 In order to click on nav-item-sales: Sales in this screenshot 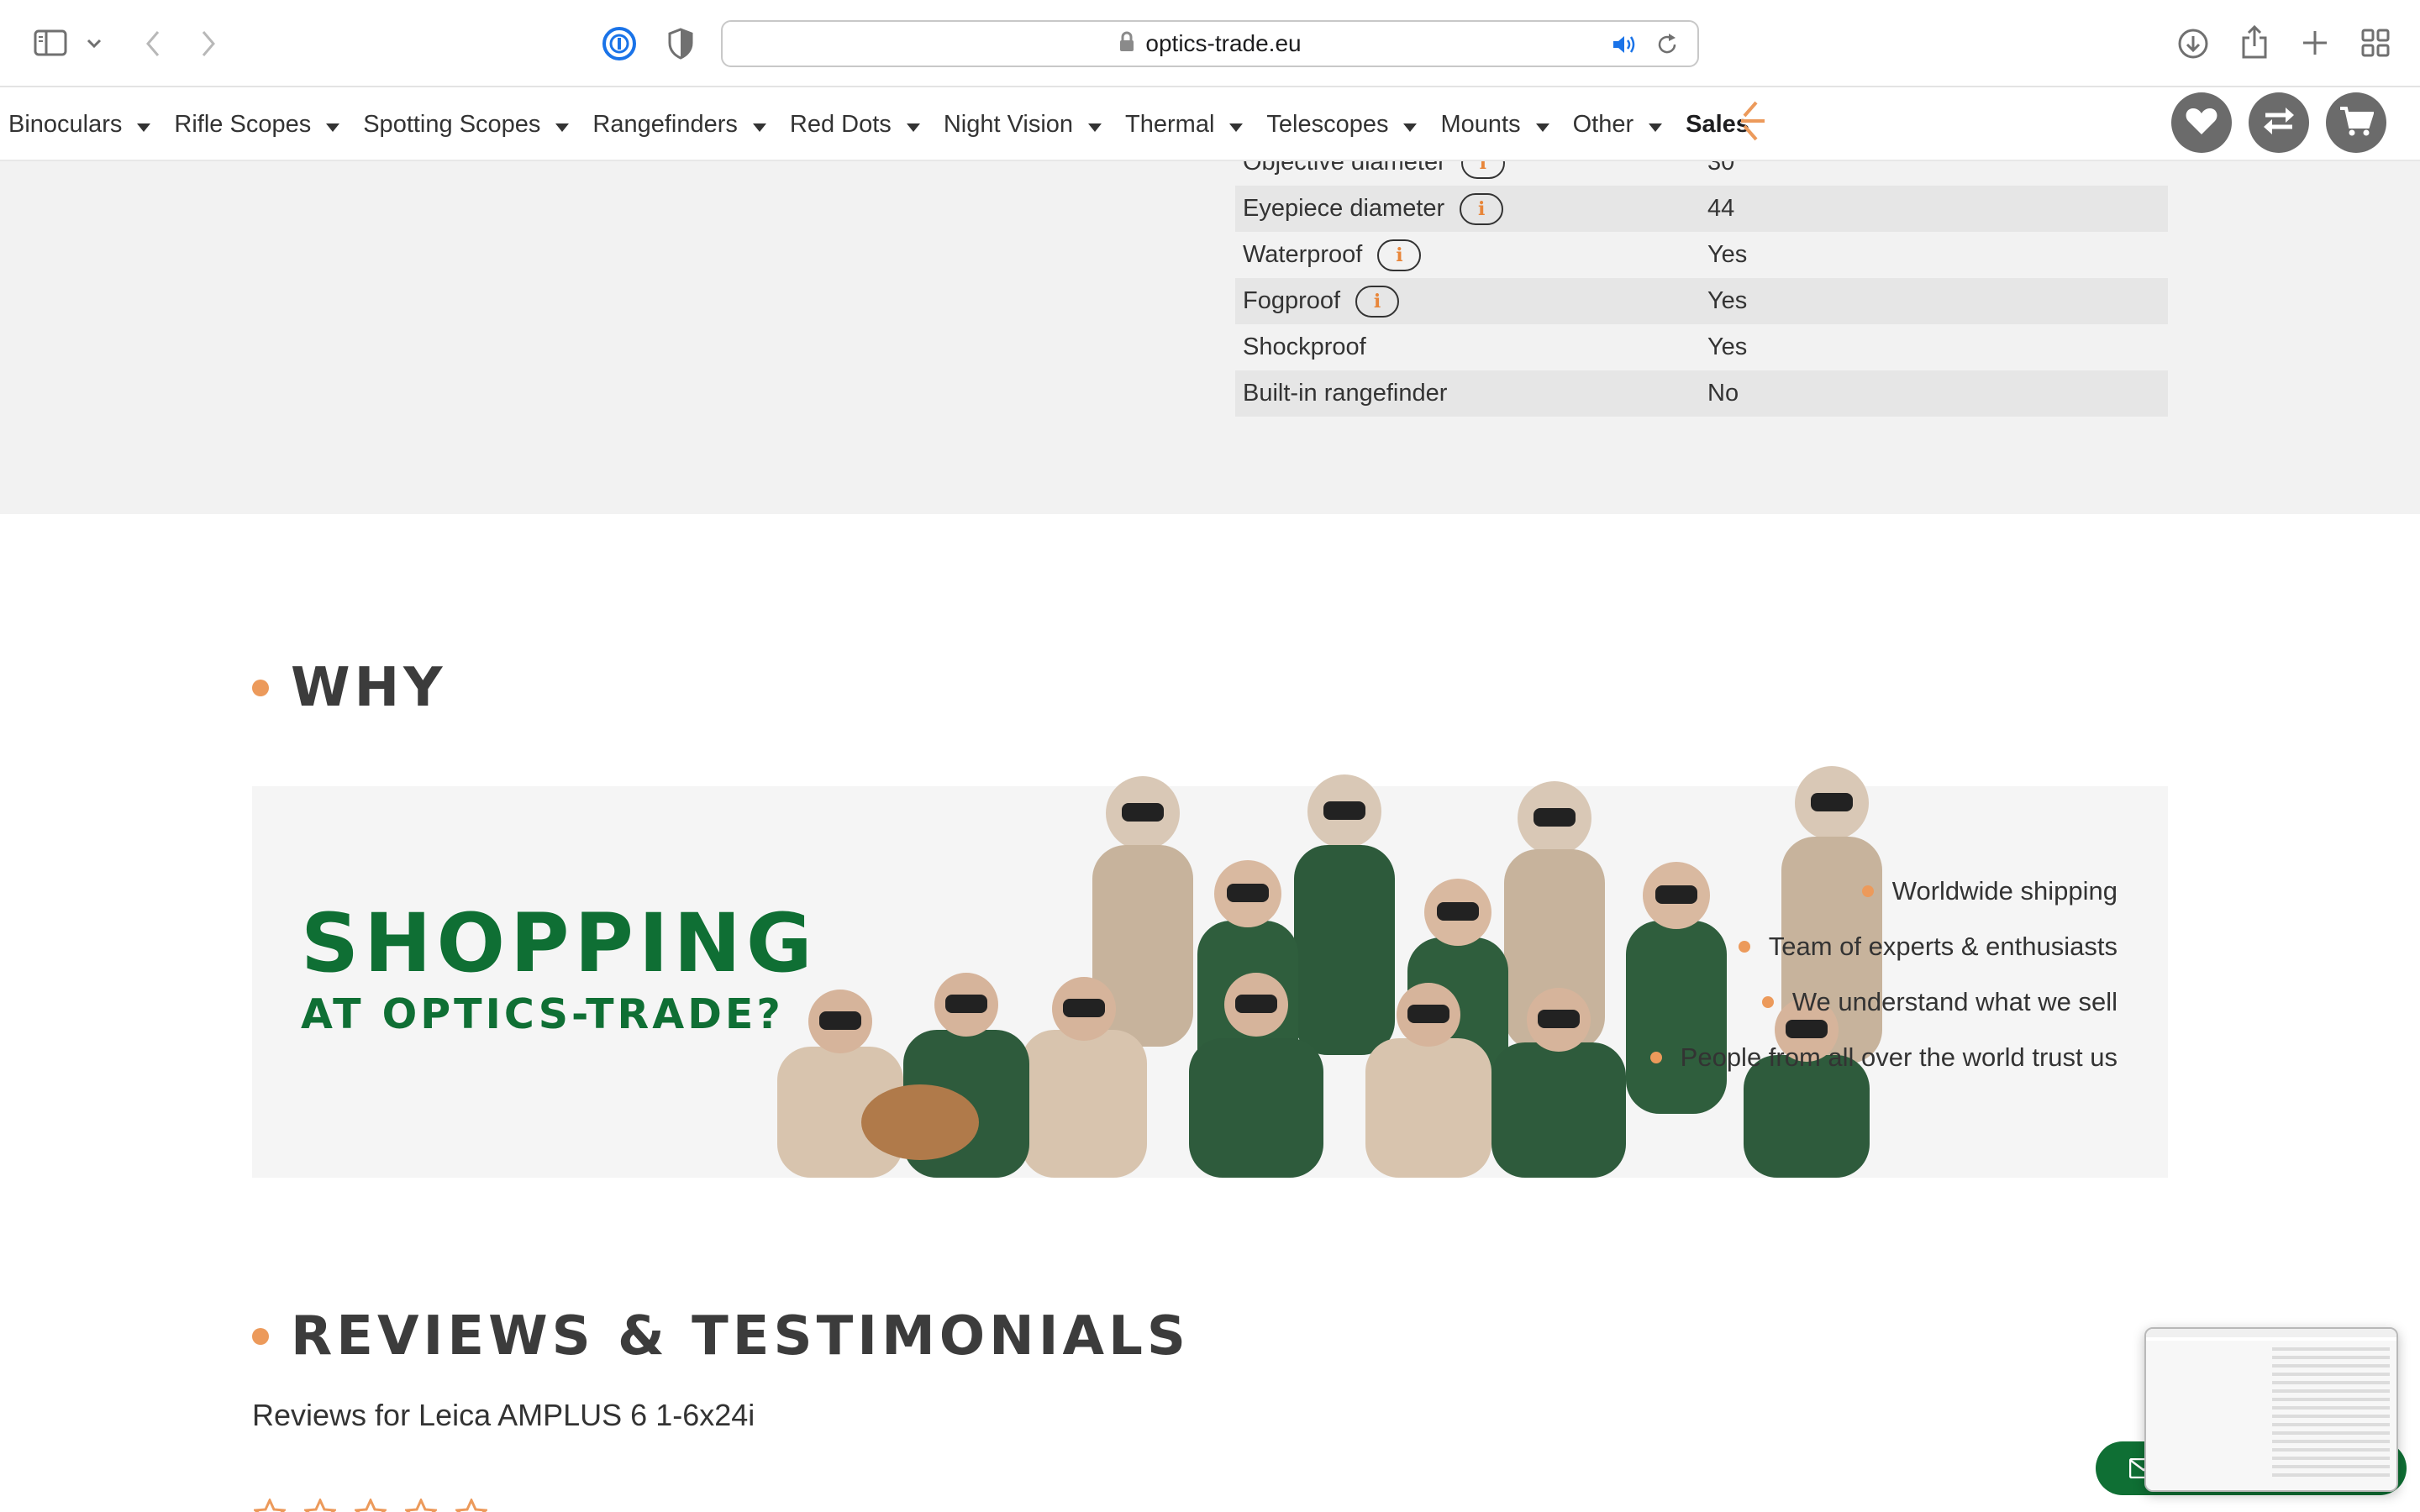, I will do `click(1726, 120)`.